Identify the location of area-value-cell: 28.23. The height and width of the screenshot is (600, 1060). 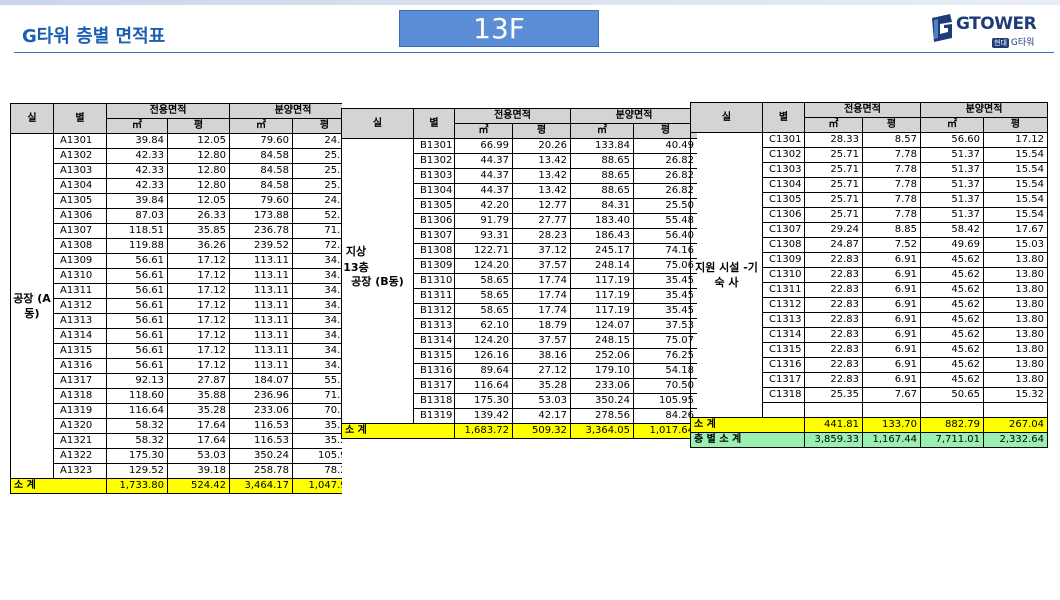
(541, 236).